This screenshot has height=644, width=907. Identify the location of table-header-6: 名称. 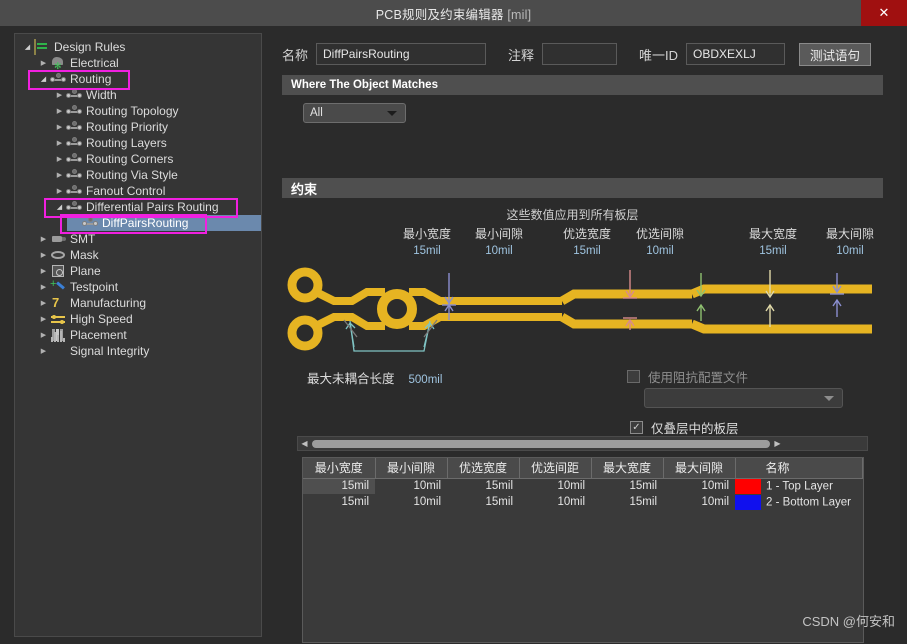
(799, 468).